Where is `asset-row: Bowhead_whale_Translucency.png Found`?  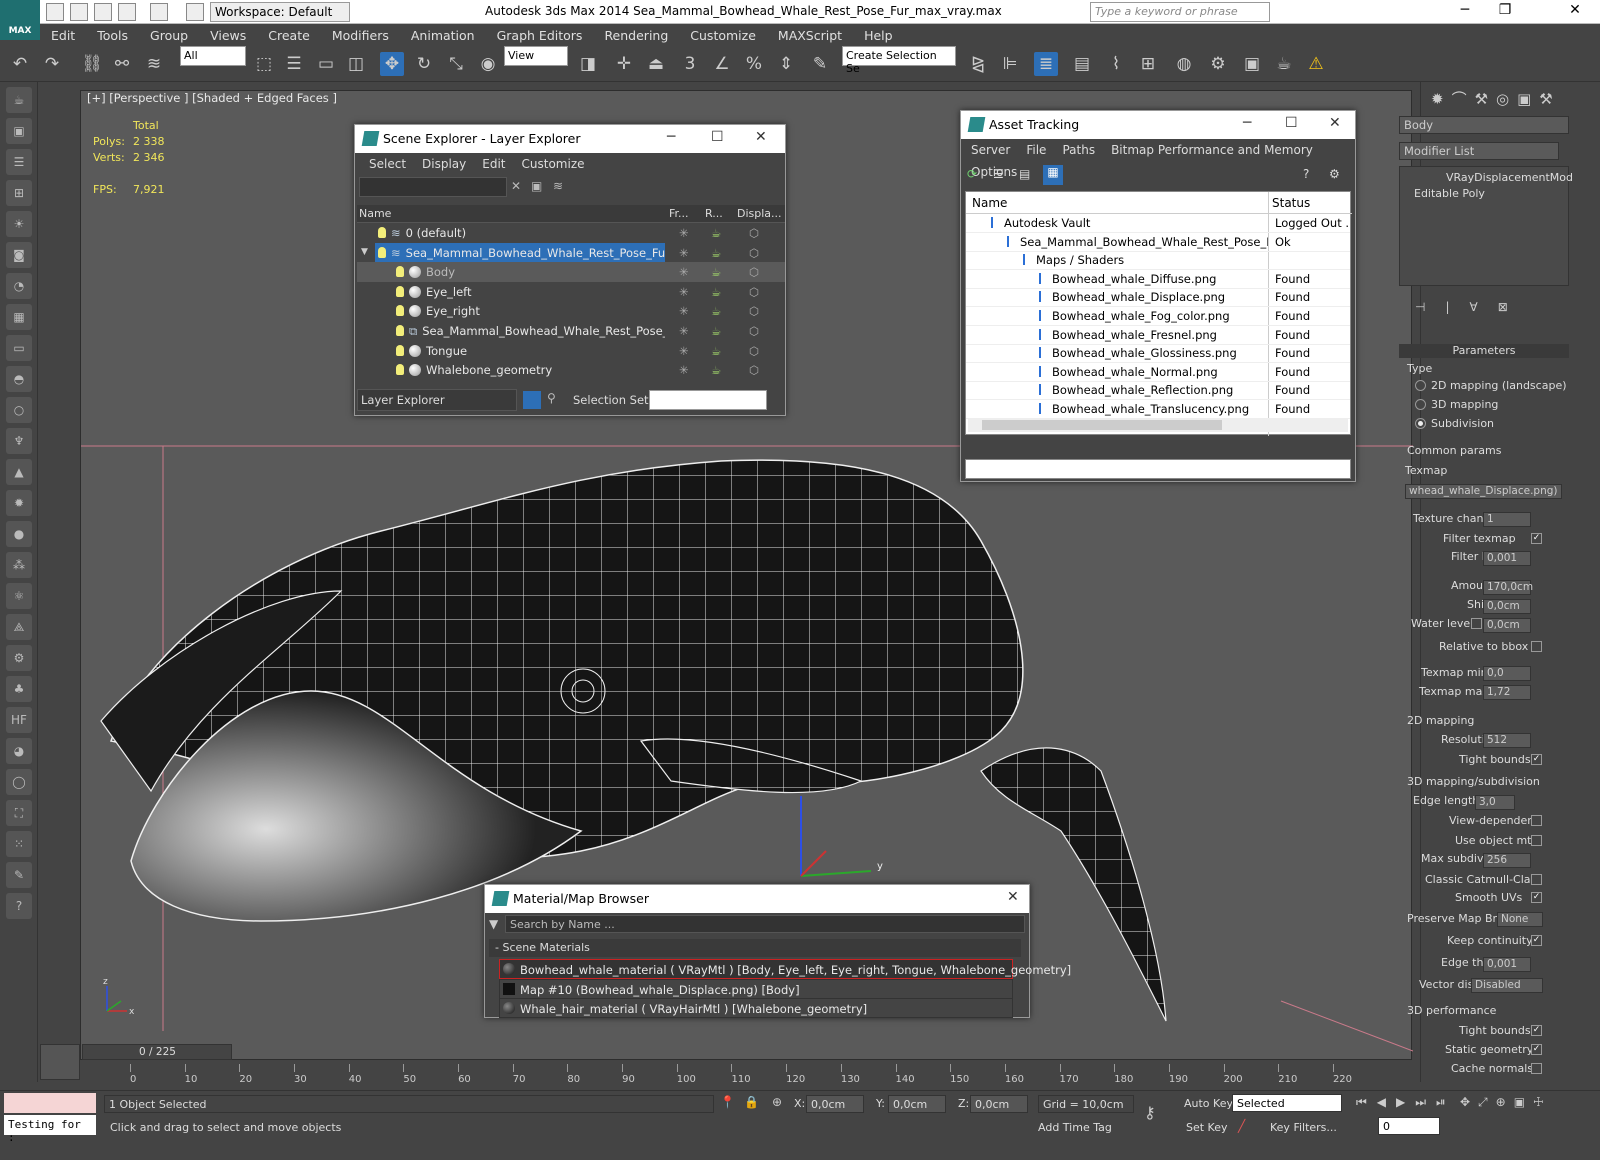
asset-row: Bowhead_whale_Translucency.png Found is located at coordinates (1158, 409).